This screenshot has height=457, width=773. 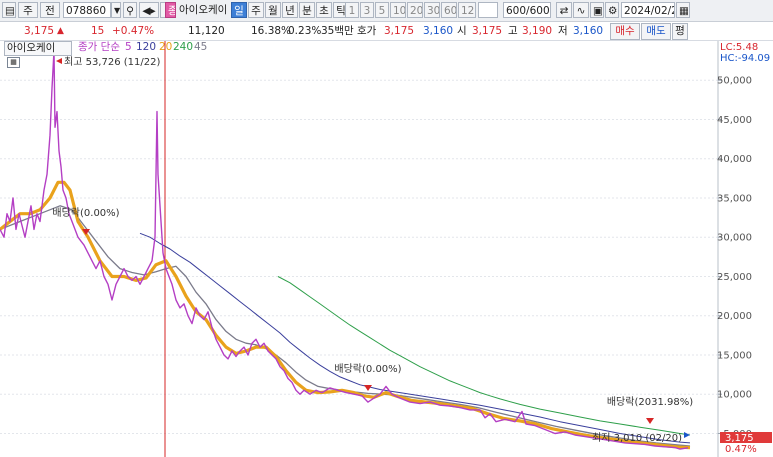 What do you see at coordinates (734, 81) in the screenshot?
I see `y-tick-label: 50,000` at bounding box center [734, 81].